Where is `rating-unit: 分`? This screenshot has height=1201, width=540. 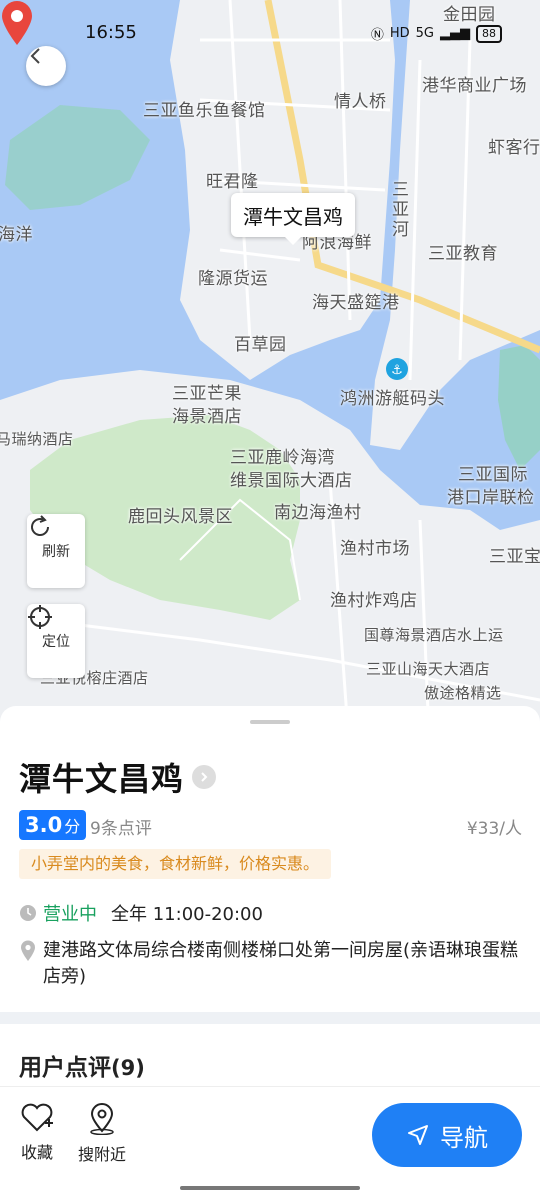
rating-unit: 分 is located at coordinates (72, 826).